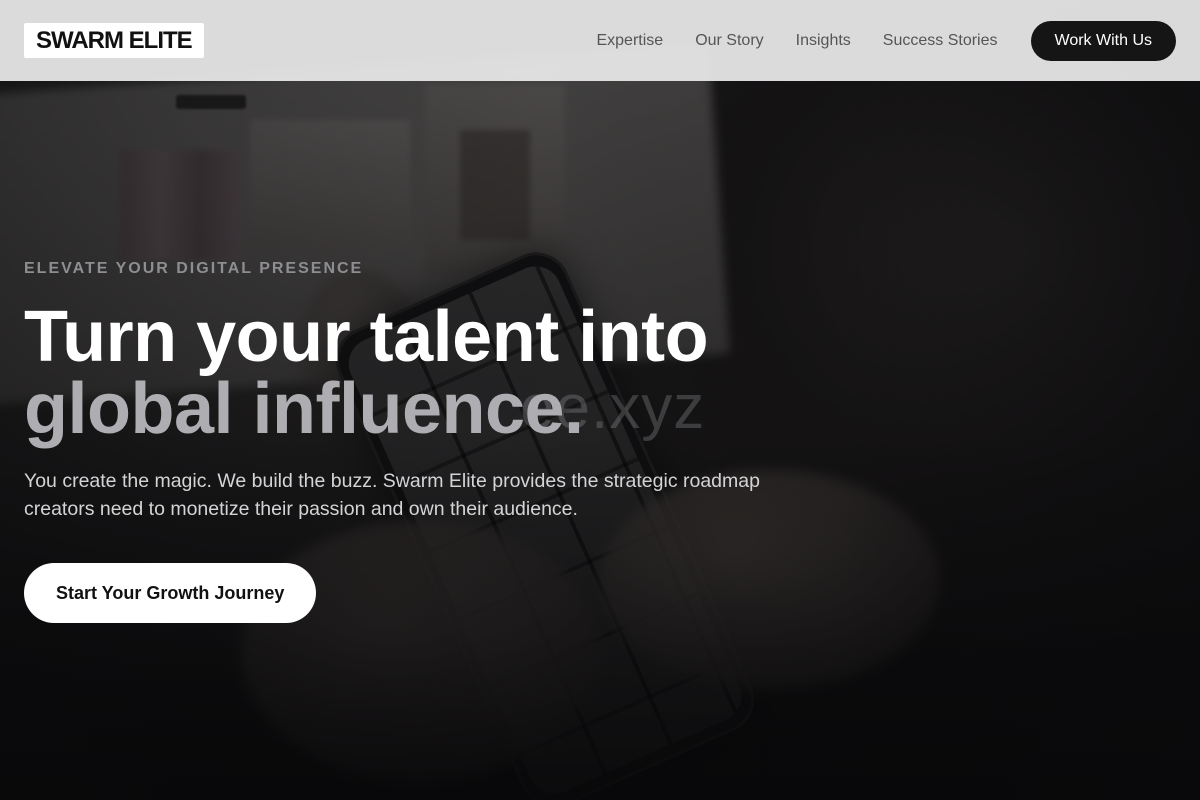  Describe the element at coordinates (1103, 40) in the screenshot. I see `work-with-us-button: Work With Us` at that location.